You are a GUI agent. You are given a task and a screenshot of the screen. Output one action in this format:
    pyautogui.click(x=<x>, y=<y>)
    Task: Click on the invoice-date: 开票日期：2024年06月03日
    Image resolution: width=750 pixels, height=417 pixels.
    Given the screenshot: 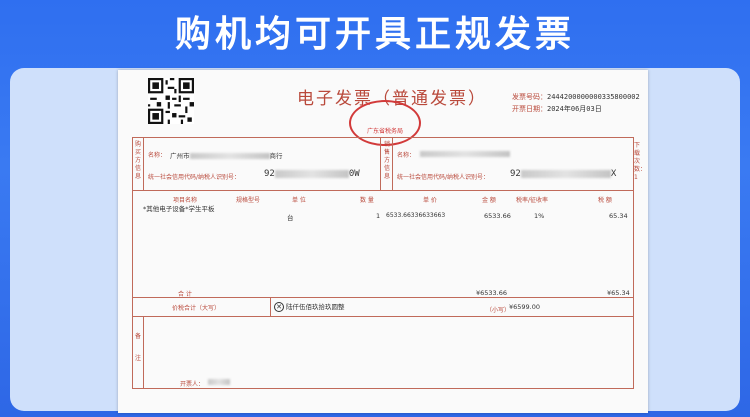 What is the action you would take?
    pyautogui.click(x=557, y=109)
    